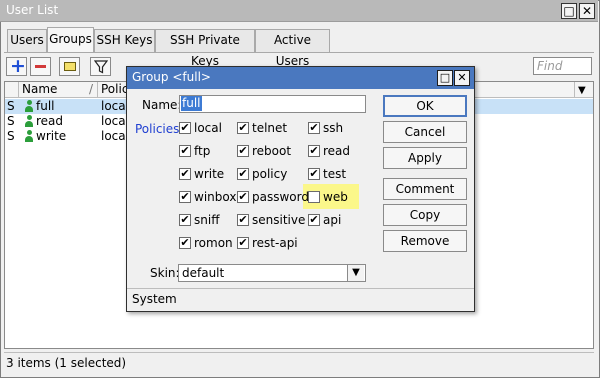 This screenshot has height=378, width=600. What do you see at coordinates (159, 129) in the screenshot?
I see `policies-label: Policies:` at bounding box center [159, 129].